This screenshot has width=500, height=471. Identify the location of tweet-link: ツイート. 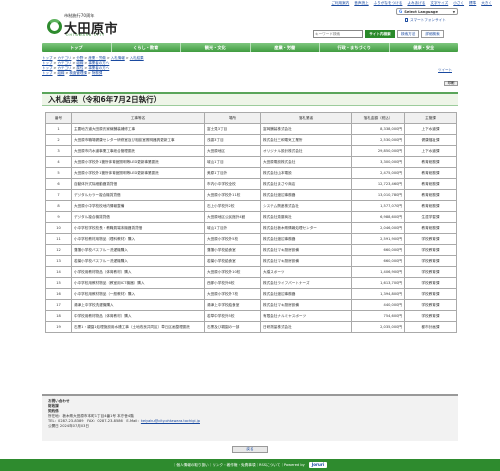
(445, 70).